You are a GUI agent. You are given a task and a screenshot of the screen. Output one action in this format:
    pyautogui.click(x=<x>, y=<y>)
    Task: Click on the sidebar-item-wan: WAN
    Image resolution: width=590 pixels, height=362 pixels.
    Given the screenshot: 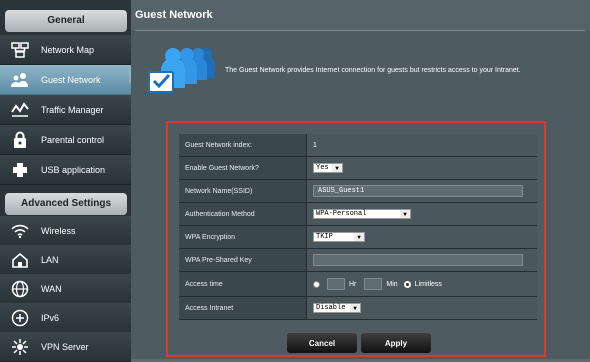 What is the action you would take?
    pyautogui.click(x=65, y=289)
    